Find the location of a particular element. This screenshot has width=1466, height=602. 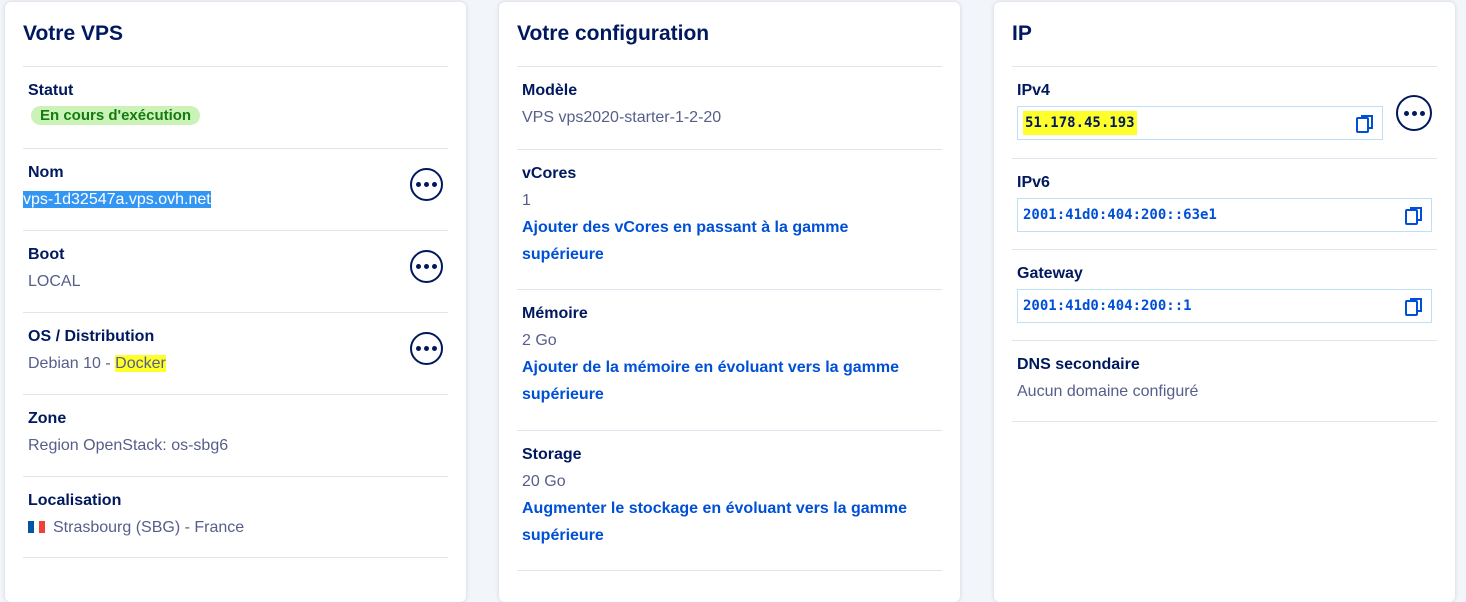

ip-card-title: IP is located at coordinates (1022, 33).